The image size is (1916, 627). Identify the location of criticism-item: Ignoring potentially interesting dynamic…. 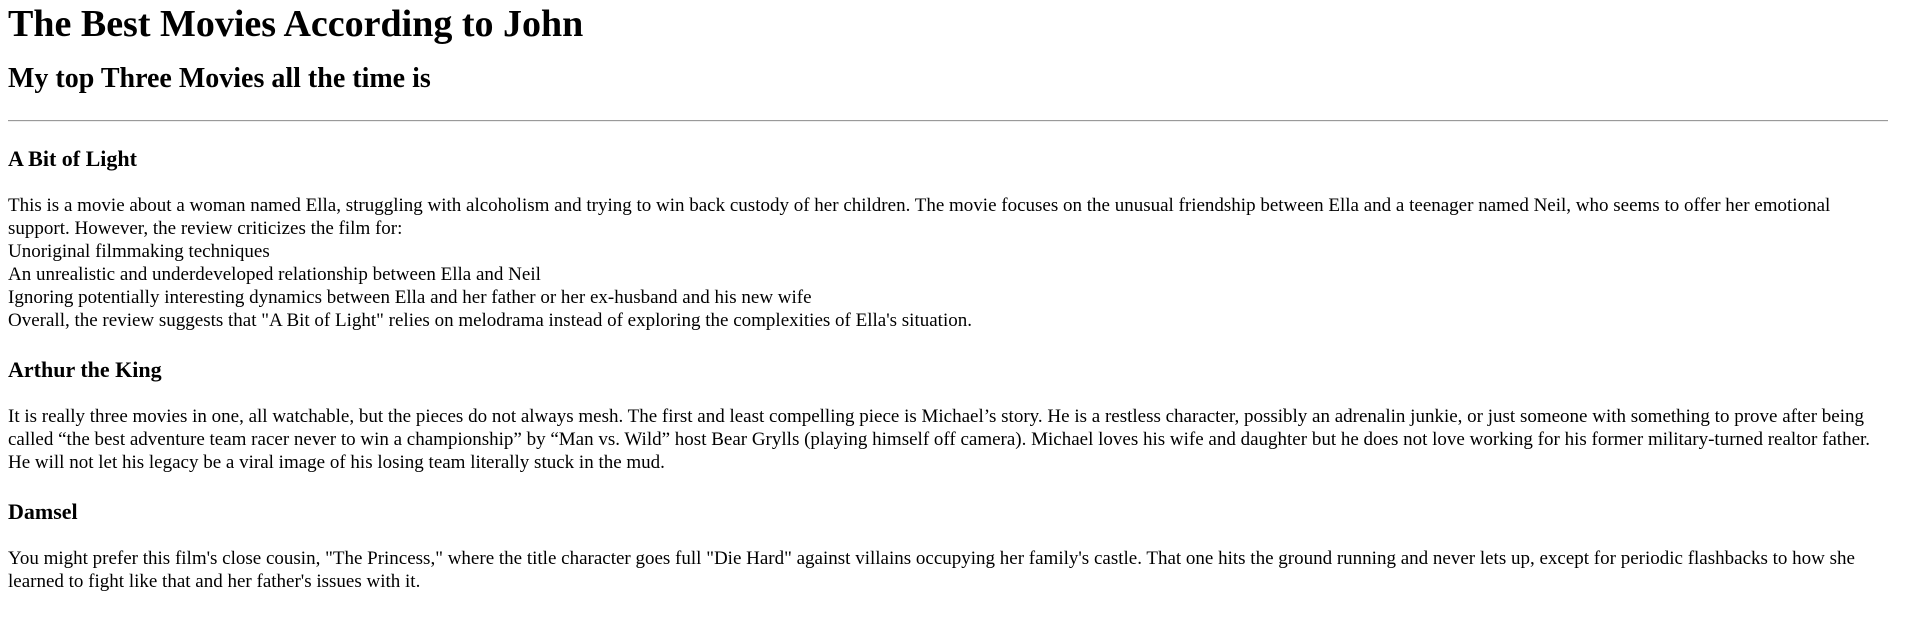
(410, 297).